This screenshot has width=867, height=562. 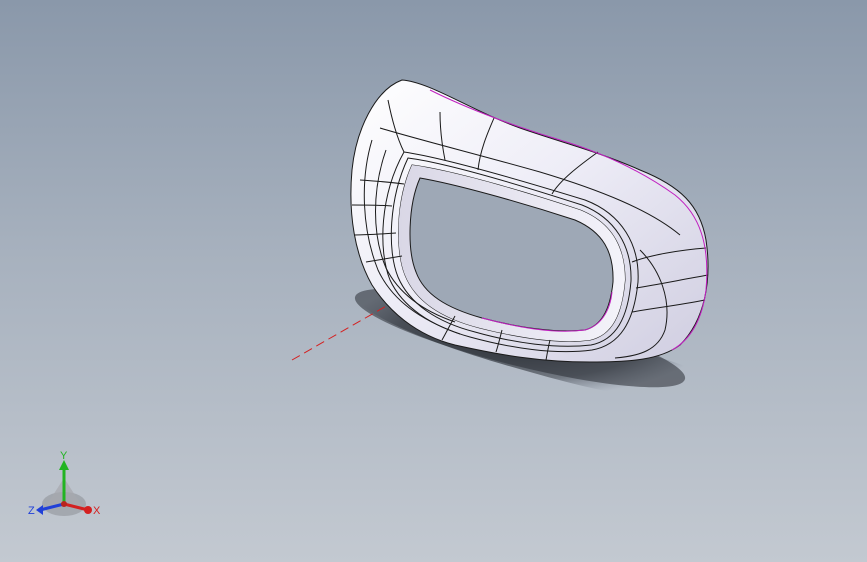 I want to click on x-axis-tip-icon, so click(x=88, y=510).